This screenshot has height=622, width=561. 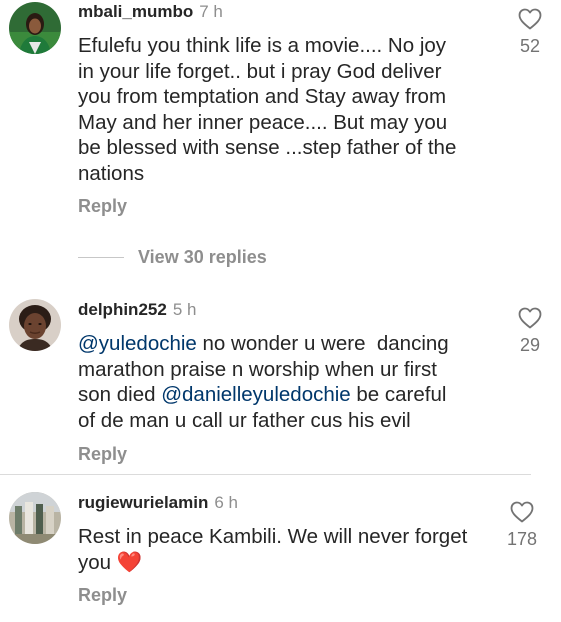 I want to click on comment-line: son died @danielleyuledochie be careful, so click(x=288, y=395).